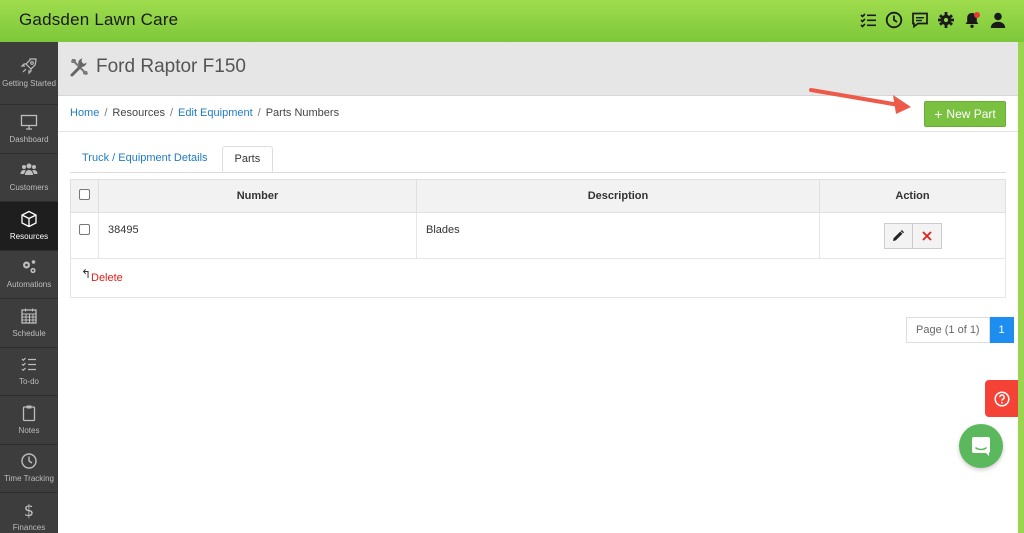  What do you see at coordinates (84, 113) in the screenshot?
I see `breadcrumb-home: Home` at bounding box center [84, 113].